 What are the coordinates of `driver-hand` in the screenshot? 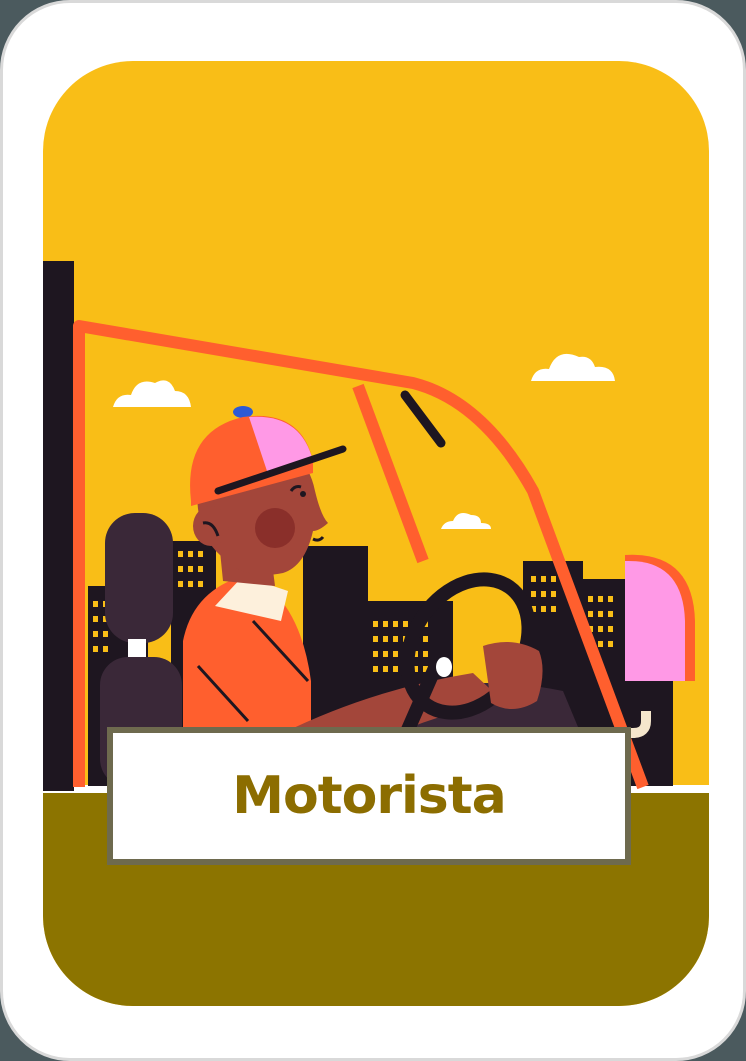 It's located at (513, 676).